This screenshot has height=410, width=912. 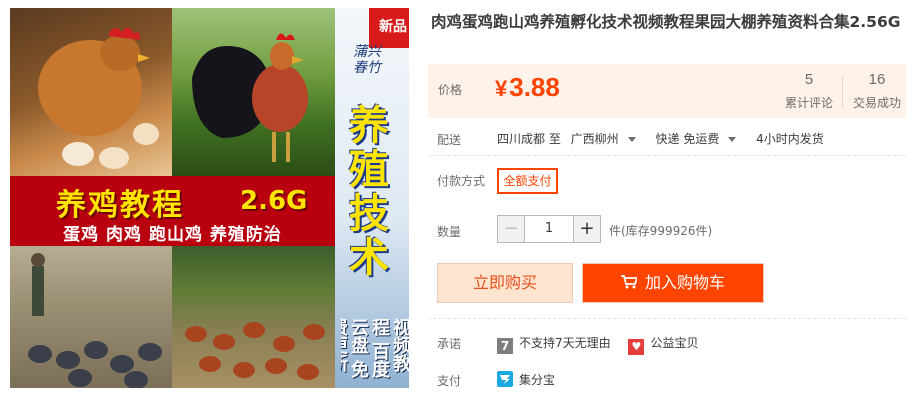 What do you see at coordinates (461, 181) in the screenshot?
I see `payment-label: 付款方式` at bounding box center [461, 181].